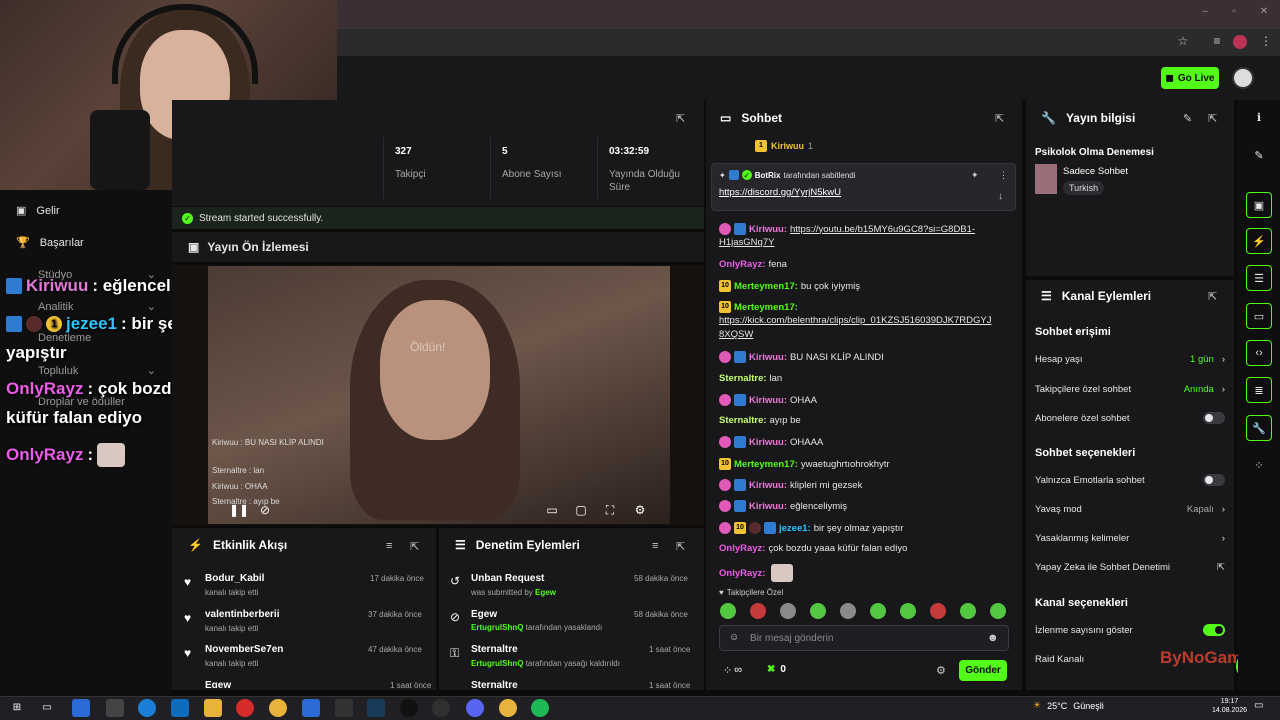 Image resolution: width=1280 pixels, height=720 pixels. What do you see at coordinates (245, 708) in the screenshot?
I see `opera-icon` at bounding box center [245, 708].